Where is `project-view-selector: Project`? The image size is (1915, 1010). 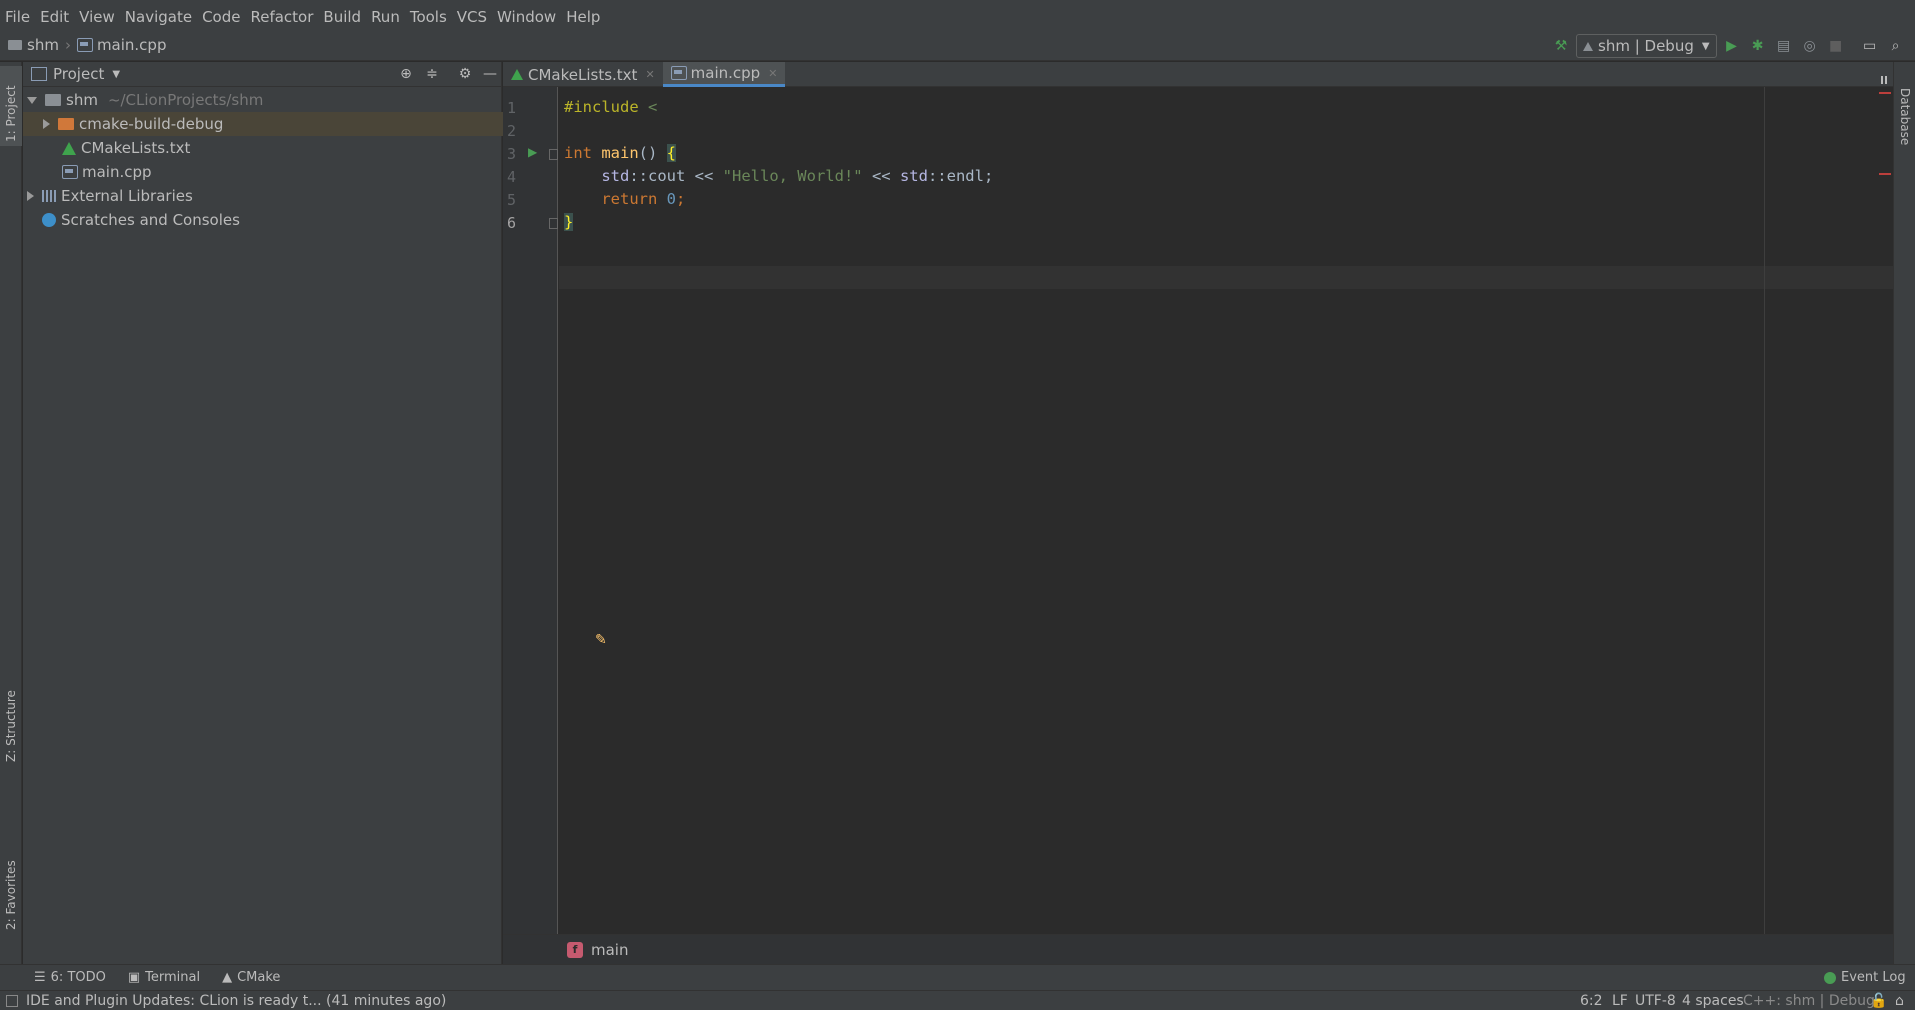 project-view-selector: Project is located at coordinates (78, 74).